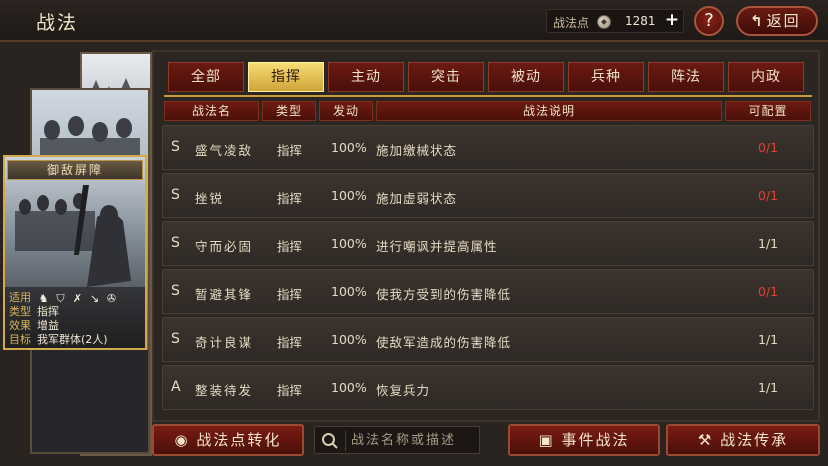  Describe the element at coordinates (20, 311) in the screenshot. I see `info-key: 类型` at that location.